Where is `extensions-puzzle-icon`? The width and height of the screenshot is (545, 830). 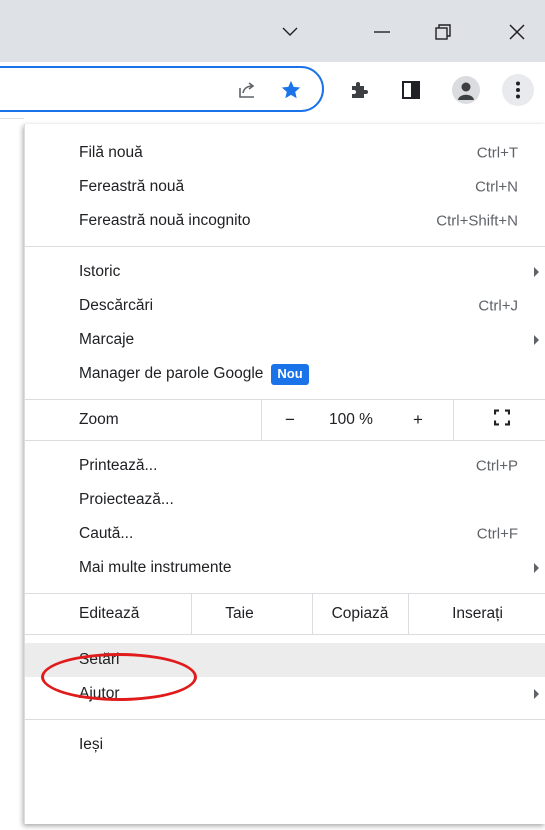 extensions-puzzle-icon is located at coordinates (359, 90).